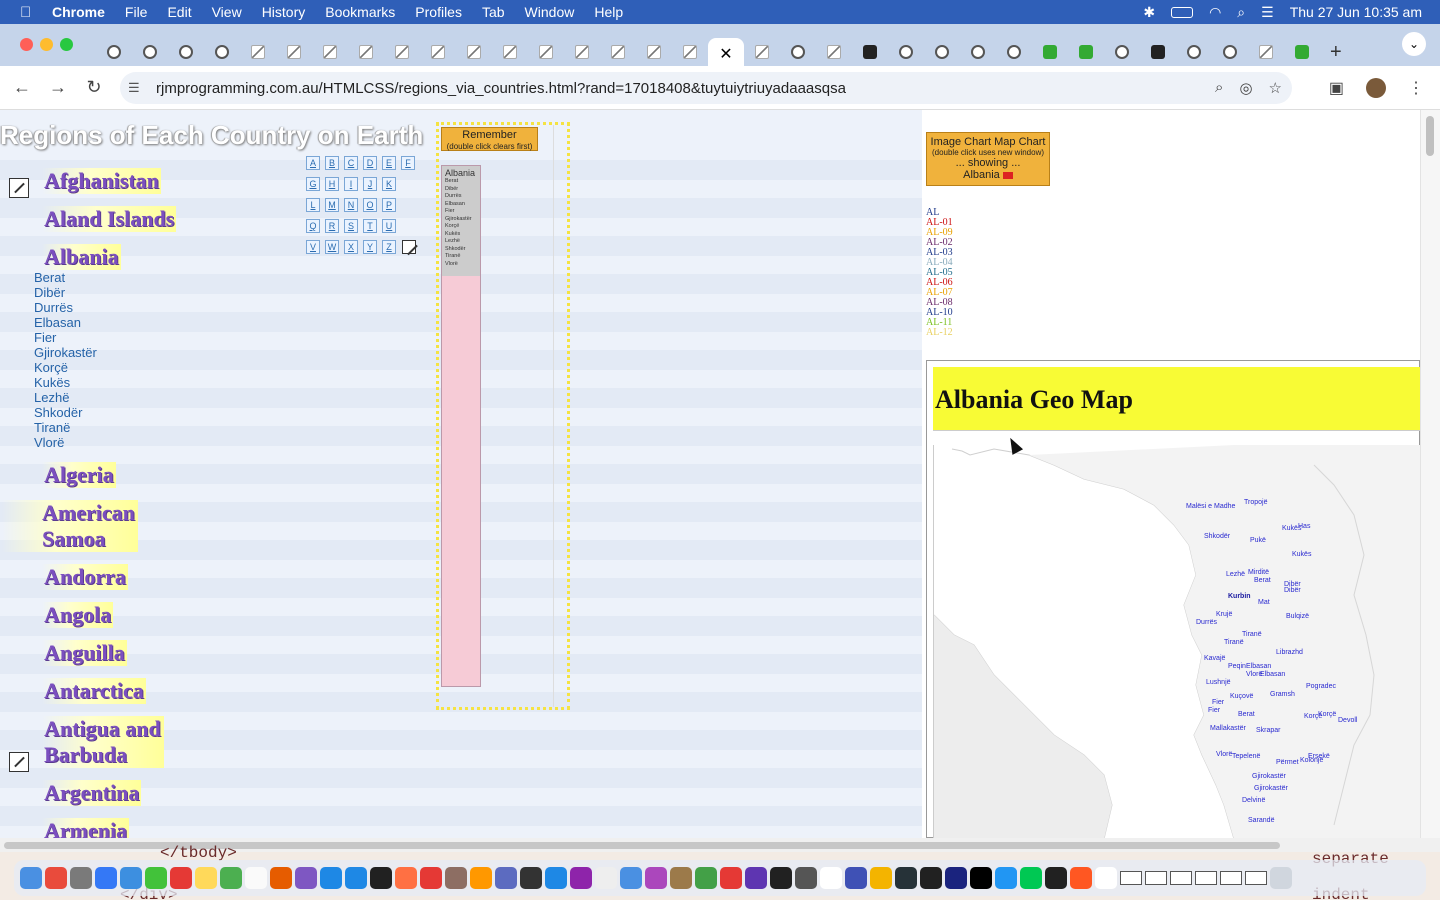 This screenshot has height=900, width=1440. Describe the element at coordinates (78, 615) in the screenshot. I see `country-angola: Angola` at that location.